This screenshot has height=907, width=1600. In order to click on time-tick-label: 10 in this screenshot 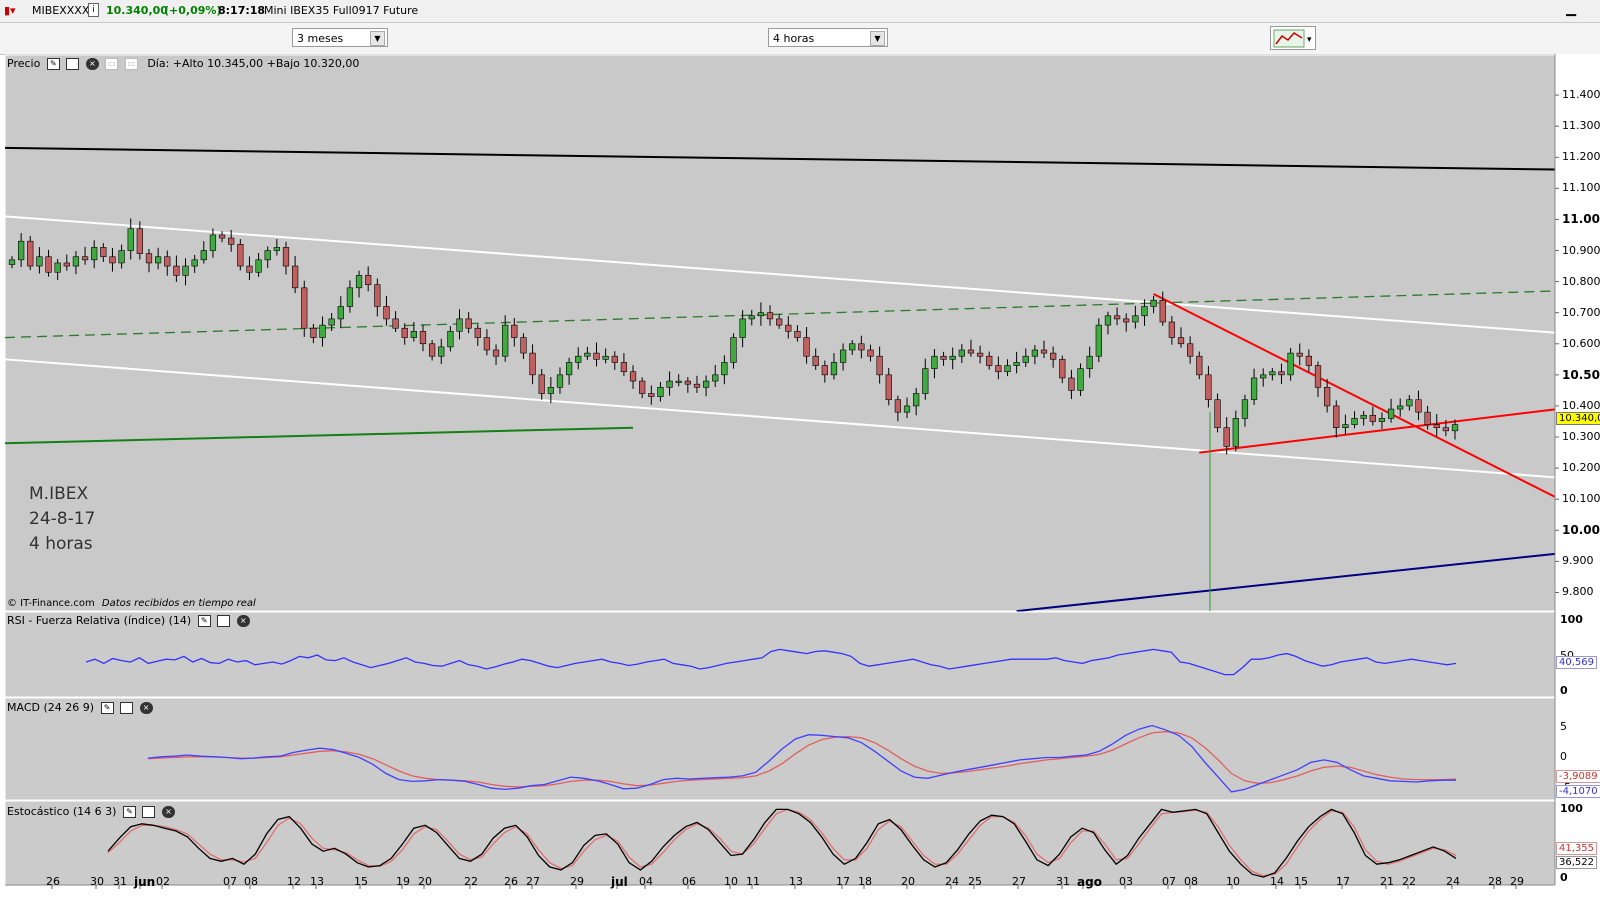, I will do `click(731, 881)`.